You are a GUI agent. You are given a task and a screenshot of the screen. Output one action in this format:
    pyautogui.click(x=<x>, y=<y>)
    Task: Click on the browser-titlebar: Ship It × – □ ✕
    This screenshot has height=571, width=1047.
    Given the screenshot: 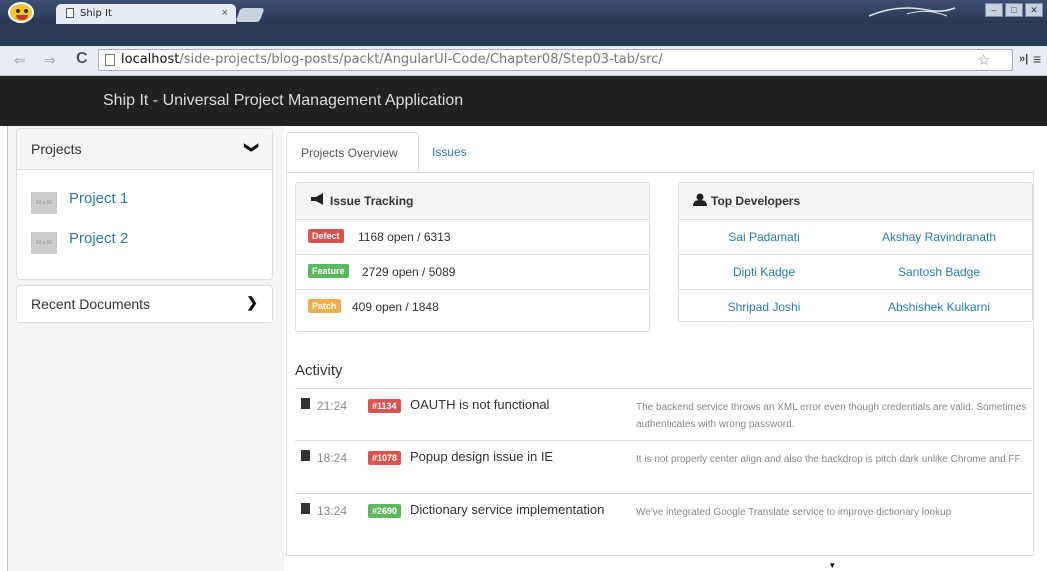 What is the action you would take?
    pyautogui.click(x=523, y=23)
    